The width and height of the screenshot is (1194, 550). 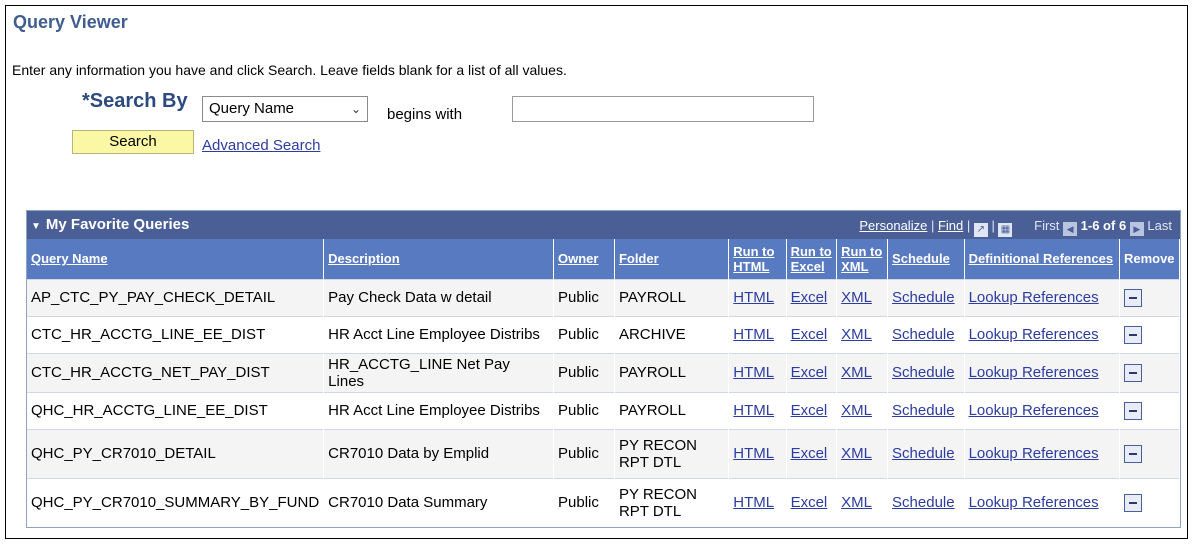 What do you see at coordinates (672, 502) in the screenshot?
I see `folder-cell: PY RECON RPT DTL` at bounding box center [672, 502].